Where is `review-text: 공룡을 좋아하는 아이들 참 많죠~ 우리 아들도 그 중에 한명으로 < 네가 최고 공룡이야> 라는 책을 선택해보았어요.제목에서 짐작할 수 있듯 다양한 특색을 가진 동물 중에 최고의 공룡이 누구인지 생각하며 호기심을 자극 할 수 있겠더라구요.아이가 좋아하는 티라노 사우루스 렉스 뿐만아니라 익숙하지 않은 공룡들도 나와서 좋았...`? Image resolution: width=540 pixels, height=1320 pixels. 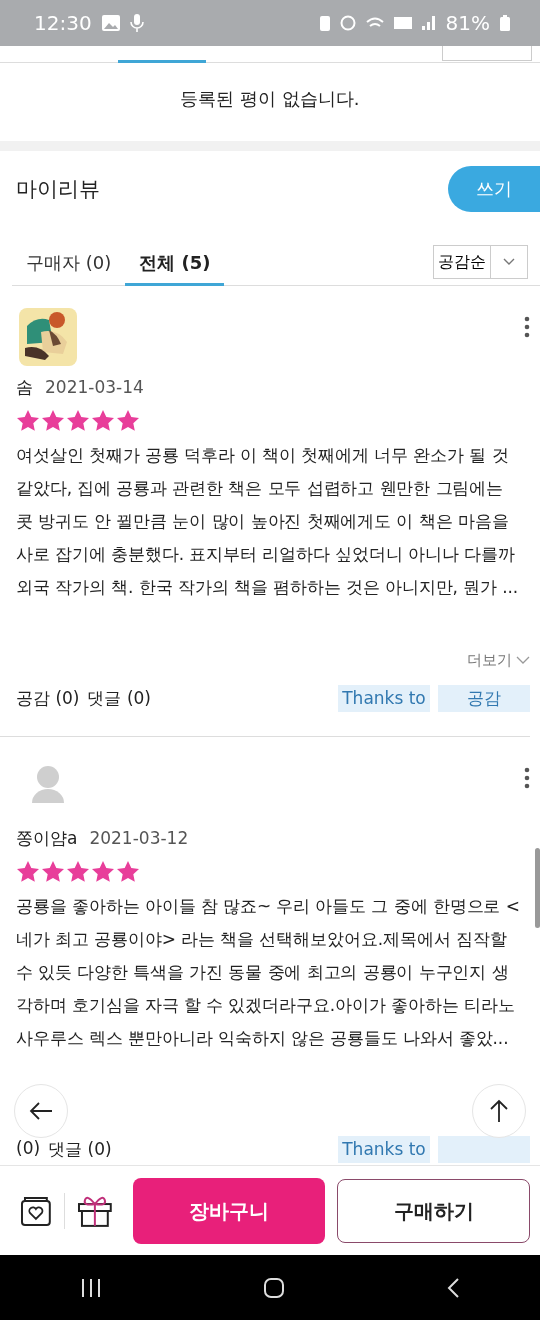 review-text: 공룡을 좋아하는 아이들 참 많죠~ 우리 아들도 그 중에 한명으로 < 네가 최고 공룡이야> 라는 책을 선택해보았어요.제목에서 짐작할 수 있듯 다양한 특색을 가진 동물 중에 최고의 공룡이 누구인지 생각하며 호기심을 자극 할 수 있겠더라구요.아이가 좋아하는 티라노 사우루스 렉스 뿐만아니라 익숙하지 않은 공룡들도 나와서 좋았... is located at coordinates (268, 972).